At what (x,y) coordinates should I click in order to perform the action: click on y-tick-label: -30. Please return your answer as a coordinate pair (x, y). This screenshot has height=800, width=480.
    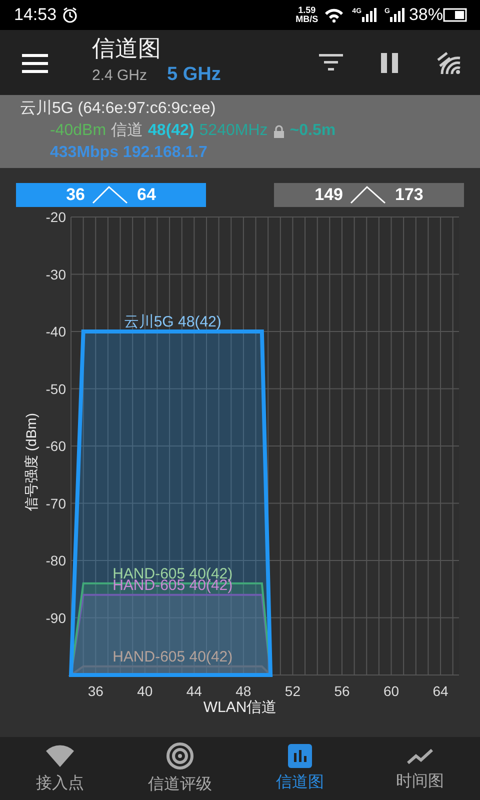
    Looking at the image, I should click on (56, 274).